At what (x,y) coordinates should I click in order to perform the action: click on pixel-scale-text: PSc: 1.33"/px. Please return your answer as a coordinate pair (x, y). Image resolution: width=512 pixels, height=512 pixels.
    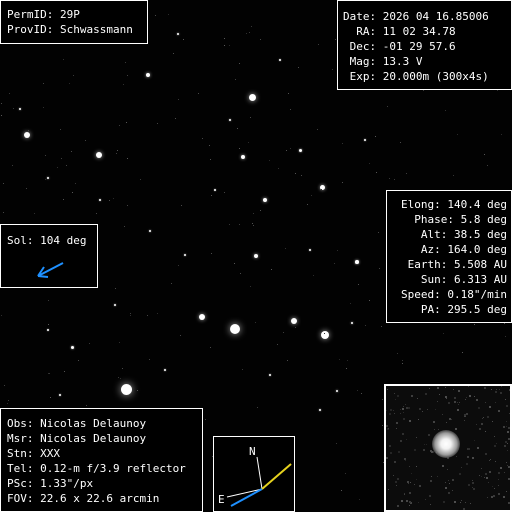
    Looking at the image, I should click on (50, 483).